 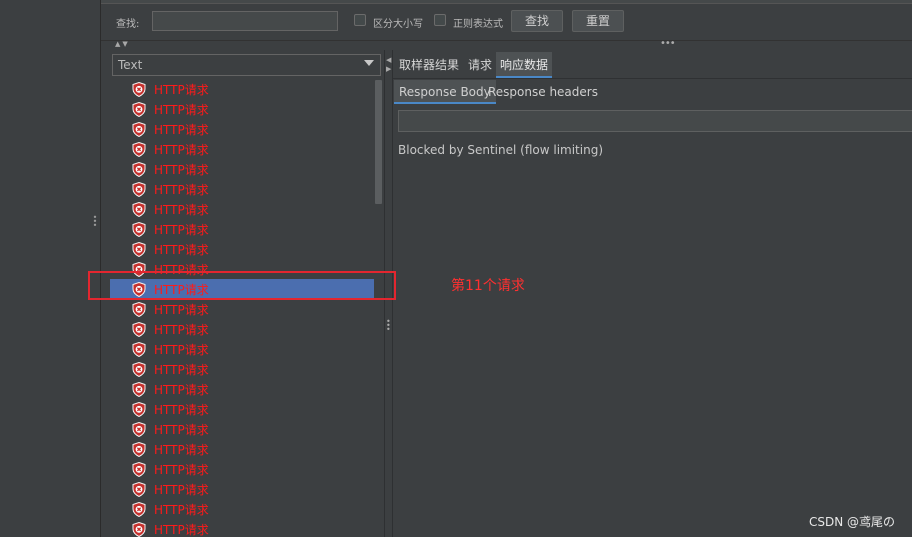 What do you see at coordinates (655, 121) in the screenshot?
I see `response-search-field` at bounding box center [655, 121].